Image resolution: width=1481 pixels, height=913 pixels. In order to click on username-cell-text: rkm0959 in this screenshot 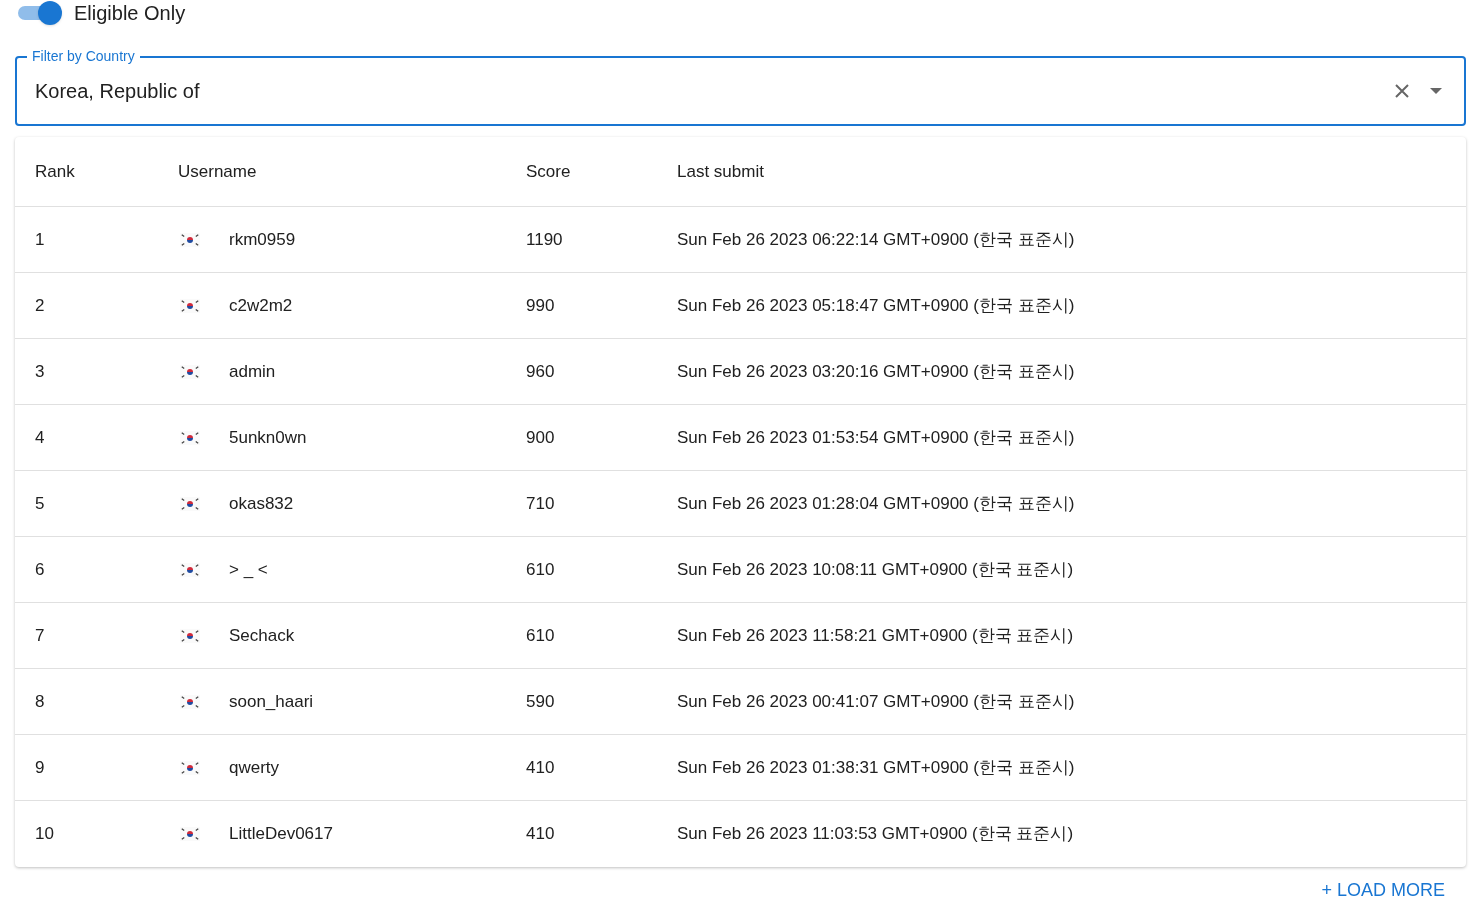, I will do `click(262, 239)`.